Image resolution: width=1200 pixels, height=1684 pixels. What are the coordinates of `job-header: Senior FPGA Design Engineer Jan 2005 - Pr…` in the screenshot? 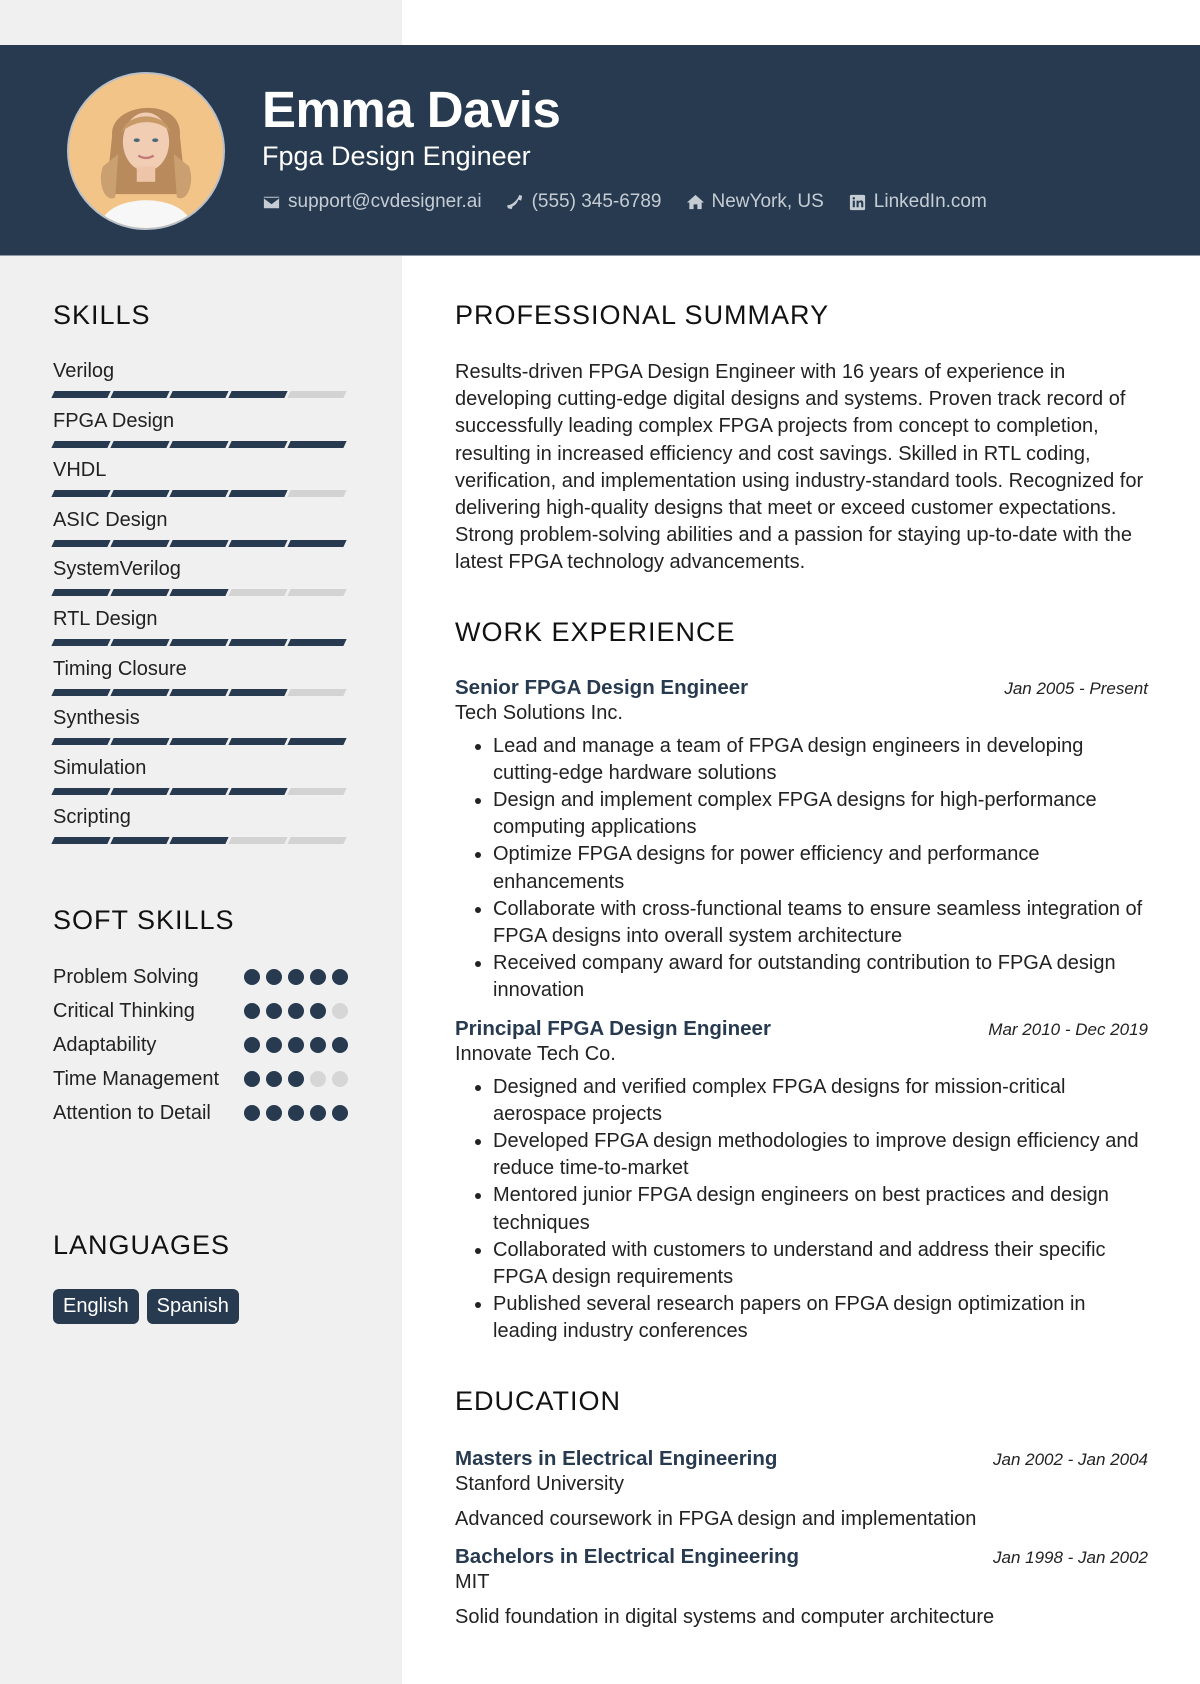 It's located at (801, 688).